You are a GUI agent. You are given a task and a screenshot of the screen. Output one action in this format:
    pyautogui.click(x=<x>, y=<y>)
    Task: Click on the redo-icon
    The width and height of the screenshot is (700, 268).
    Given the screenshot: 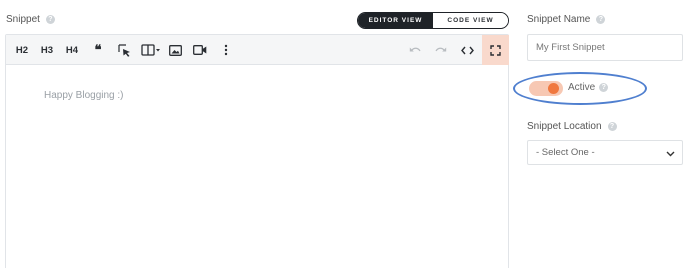 What is the action you would take?
    pyautogui.click(x=441, y=50)
    